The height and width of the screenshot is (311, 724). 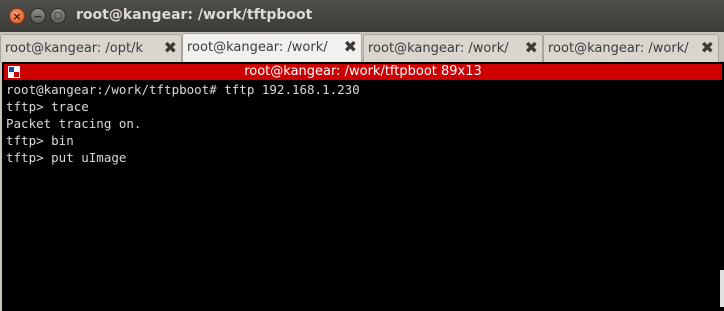 What do you see at coordinates (38, 16) in the screenshot?
I see `minimize-icon: −` at bounding box center [38, 16].